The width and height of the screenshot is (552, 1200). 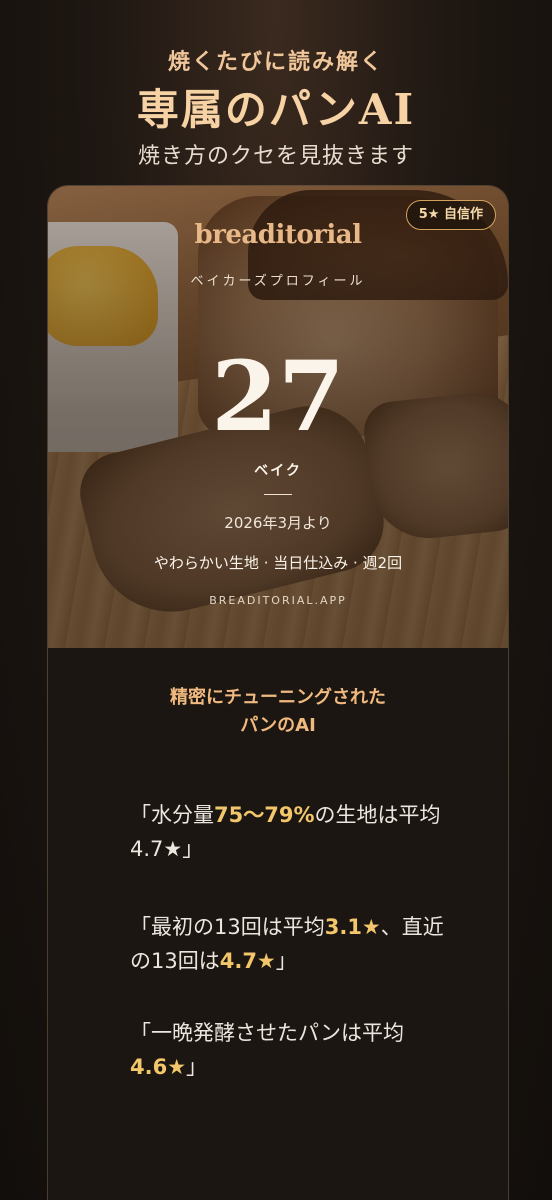 I want to click on insight-quote: 「水分量75〜79%の生地は平均4.7★」, so click(x=285, y=832).